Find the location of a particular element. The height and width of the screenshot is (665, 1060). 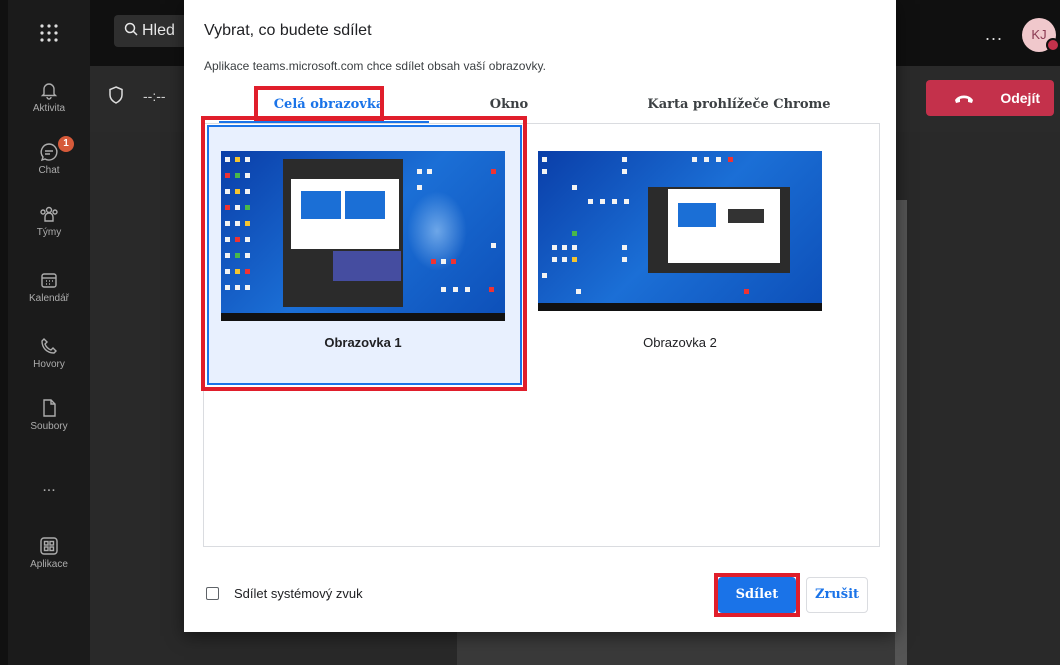

rail-item-apps: Aplikace is located at coordinates (49, 553).